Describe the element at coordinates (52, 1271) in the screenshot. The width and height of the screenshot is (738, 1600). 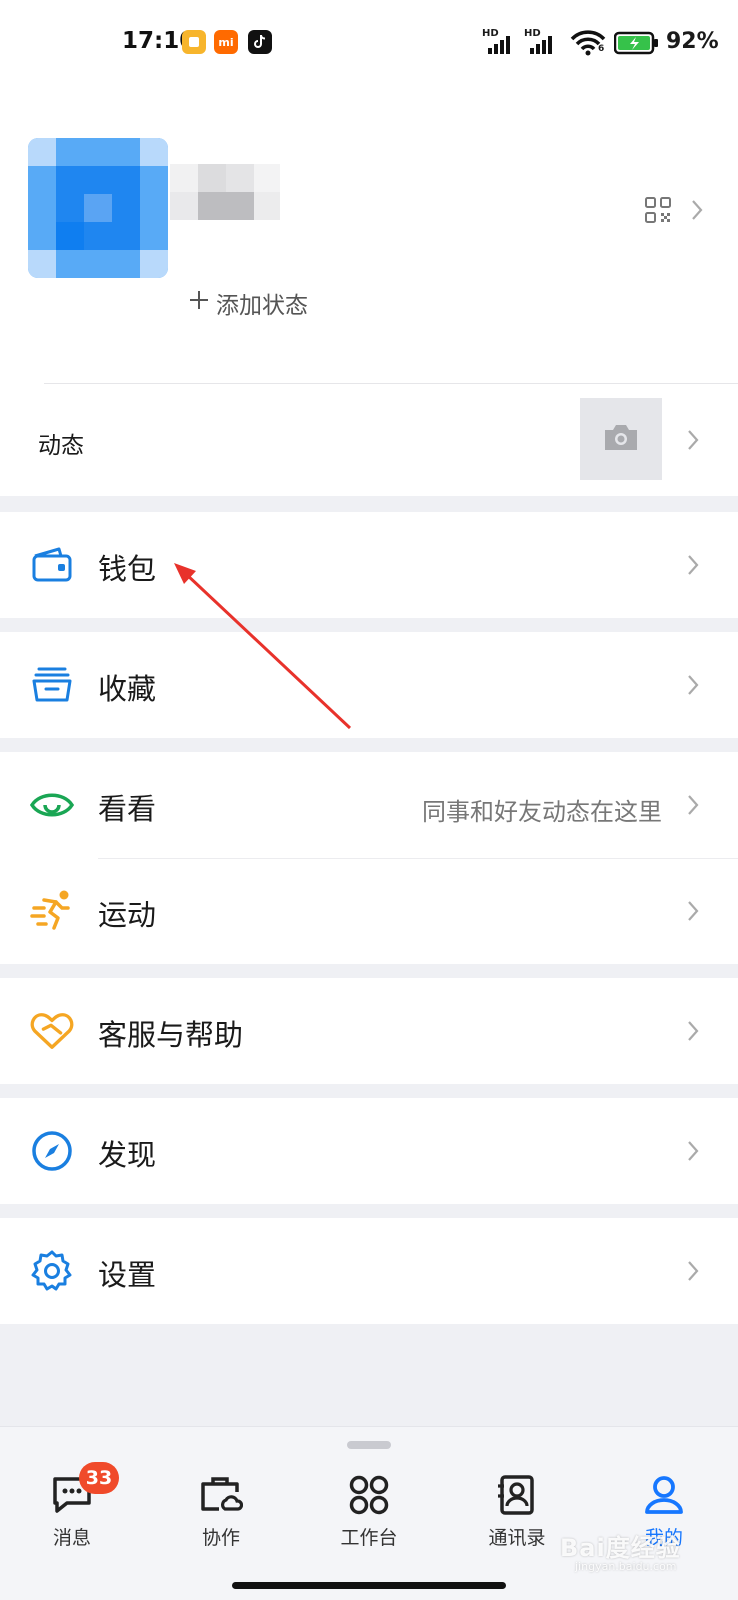
I see `gear-icon` at that location.